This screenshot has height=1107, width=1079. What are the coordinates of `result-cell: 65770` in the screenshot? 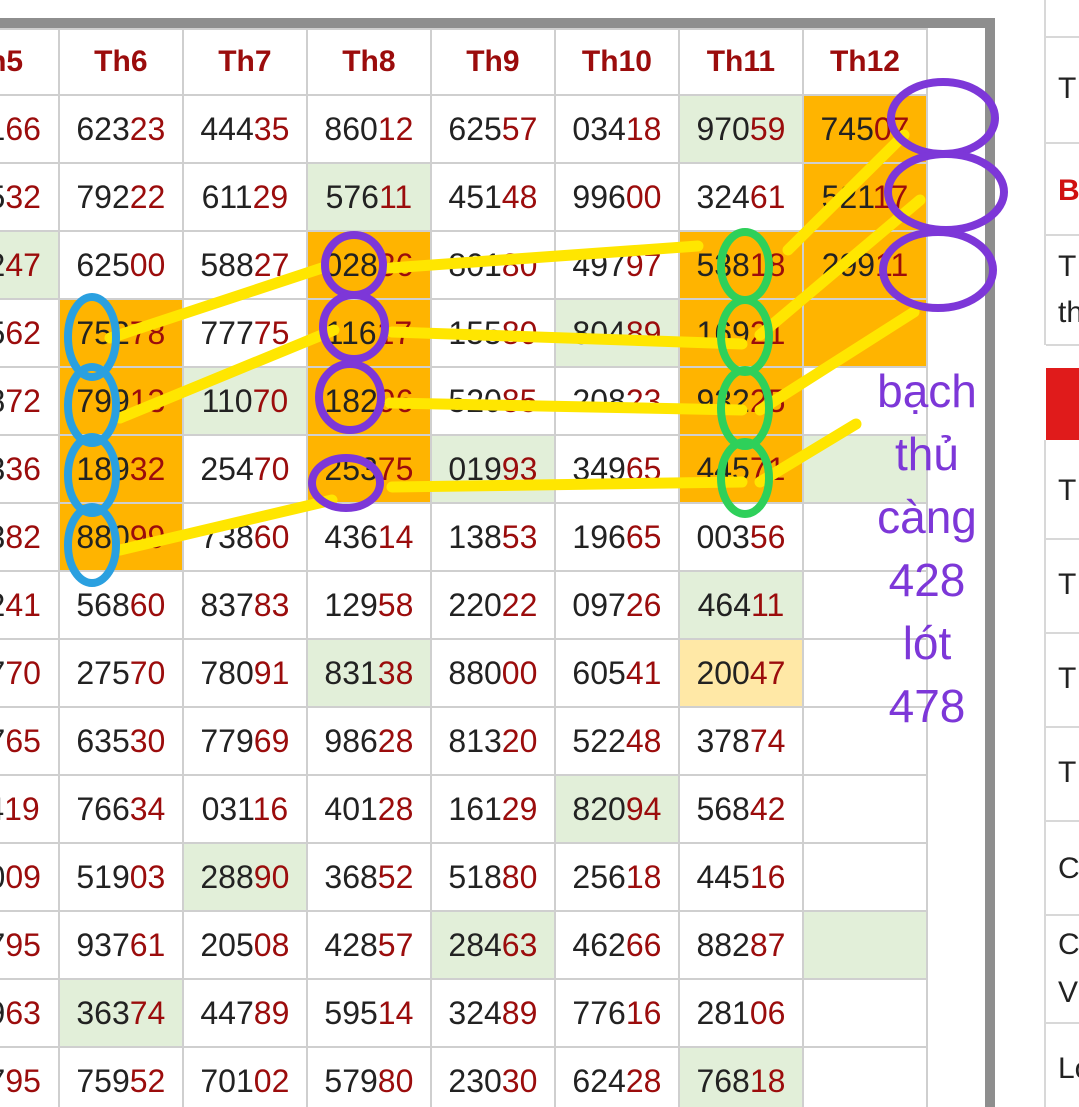 It's located at (30, 673).